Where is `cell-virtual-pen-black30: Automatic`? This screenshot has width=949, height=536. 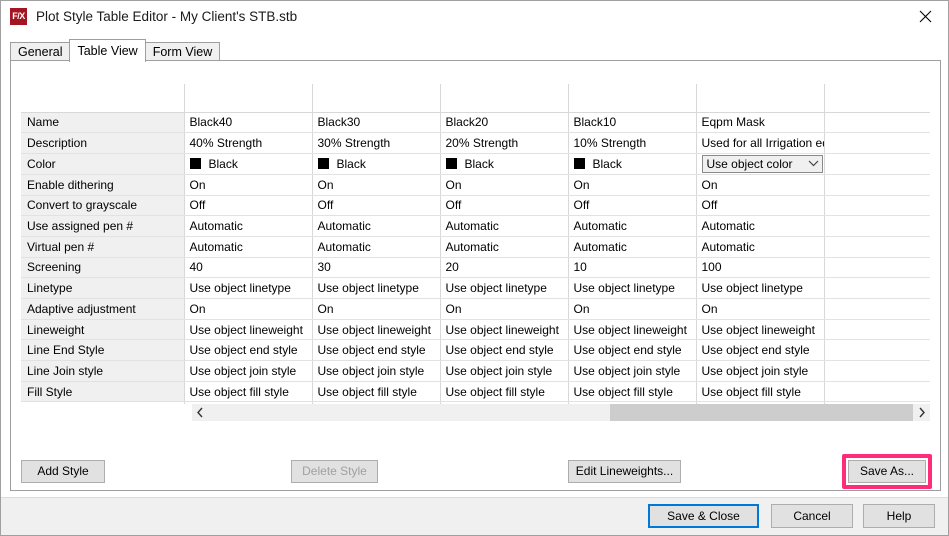 cell-virtual-pen-black30: Automatic is located at coordinates (376, 247).